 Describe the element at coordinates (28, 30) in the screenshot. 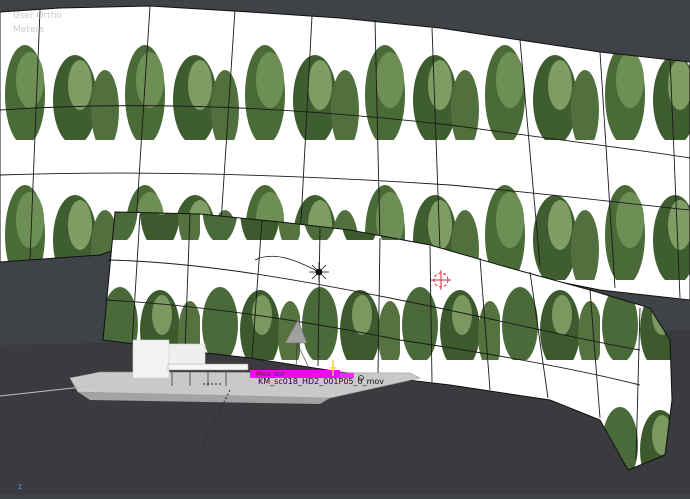

I see `viewport-units-label: Meters` at that location.